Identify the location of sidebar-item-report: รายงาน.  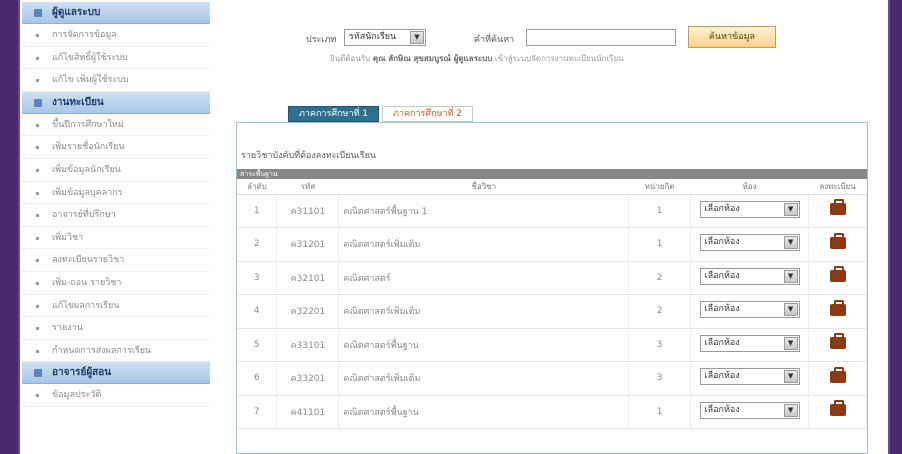
(116, 328).